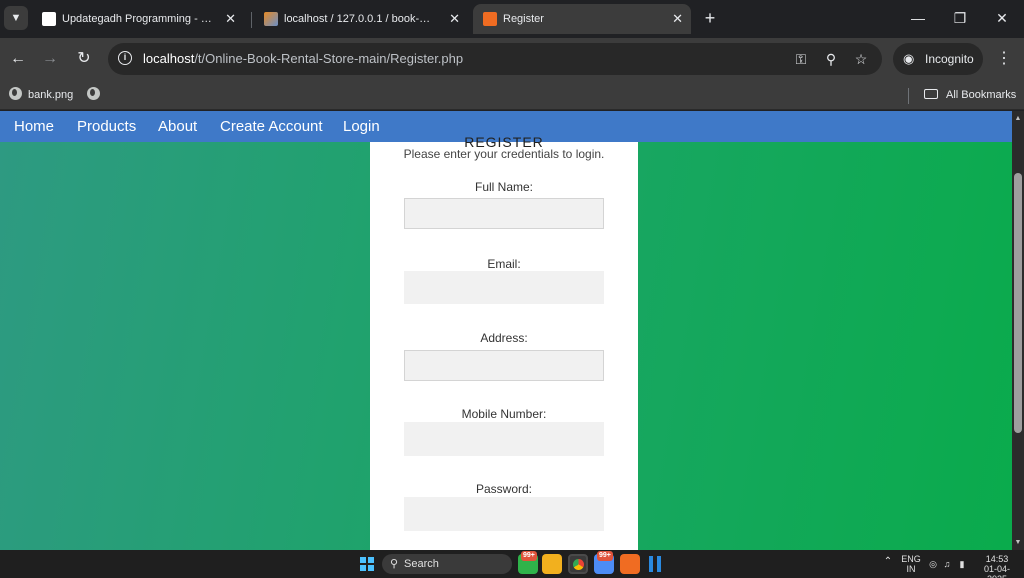  I want to click on bookmark-star-icon: ☆, so click(861, 59).